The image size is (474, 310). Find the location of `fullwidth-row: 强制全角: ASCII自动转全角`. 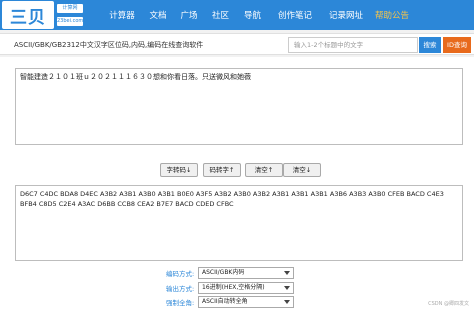

fullwidth-row: 强制全角: ASCII自动转全角 is located at coordinates (237, 302).